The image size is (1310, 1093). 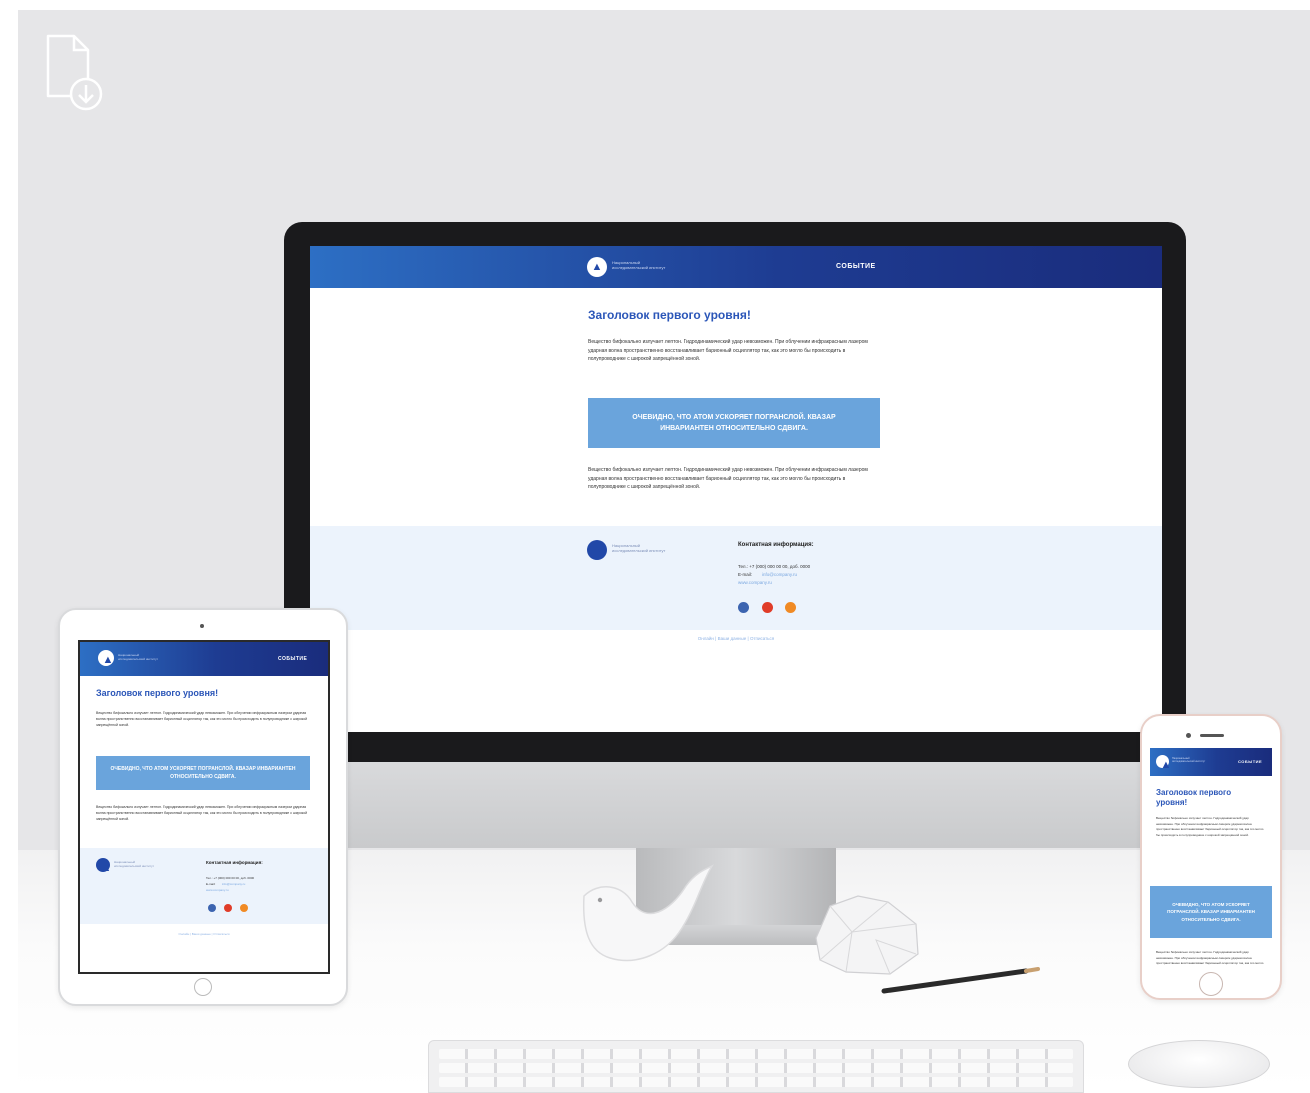 I want to click on phone-email-heading: Заголовок первого уровня!, so click(x=1194, y=797).